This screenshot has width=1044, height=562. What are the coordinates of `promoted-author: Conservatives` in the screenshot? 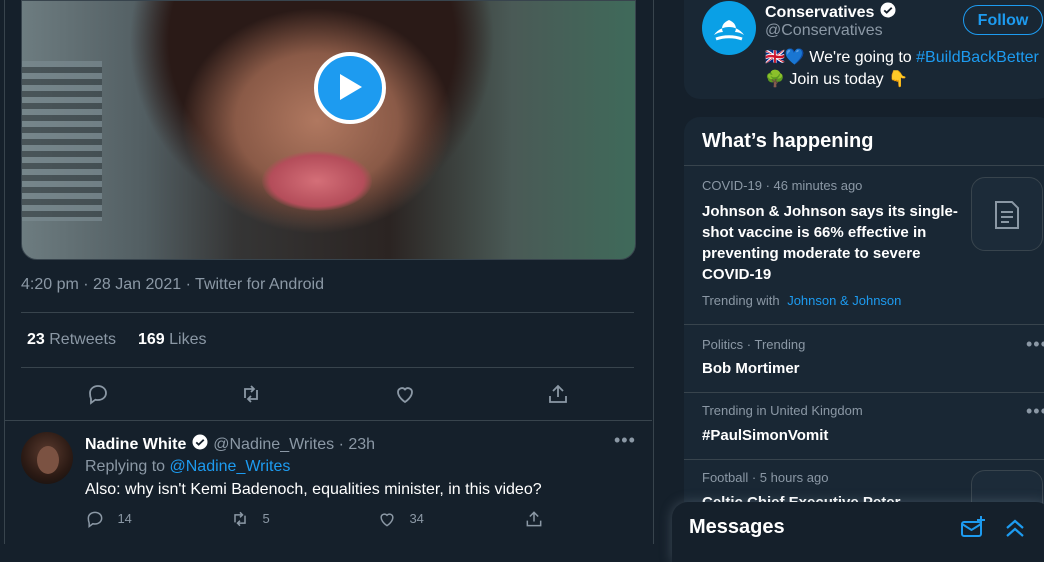 It's located at (831, 12).